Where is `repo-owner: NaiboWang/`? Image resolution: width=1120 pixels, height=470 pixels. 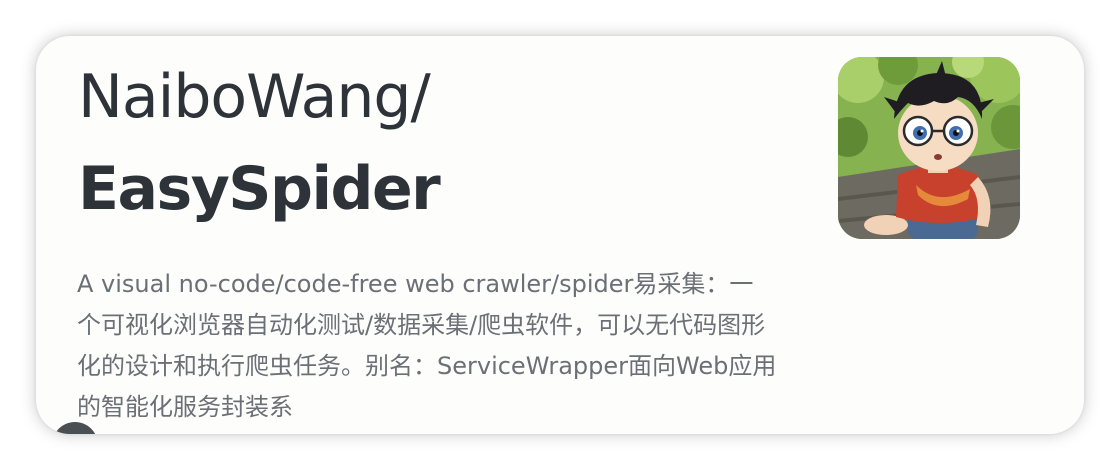 repo-owner: NaiboWang/ is located at coordinates (254, 97).